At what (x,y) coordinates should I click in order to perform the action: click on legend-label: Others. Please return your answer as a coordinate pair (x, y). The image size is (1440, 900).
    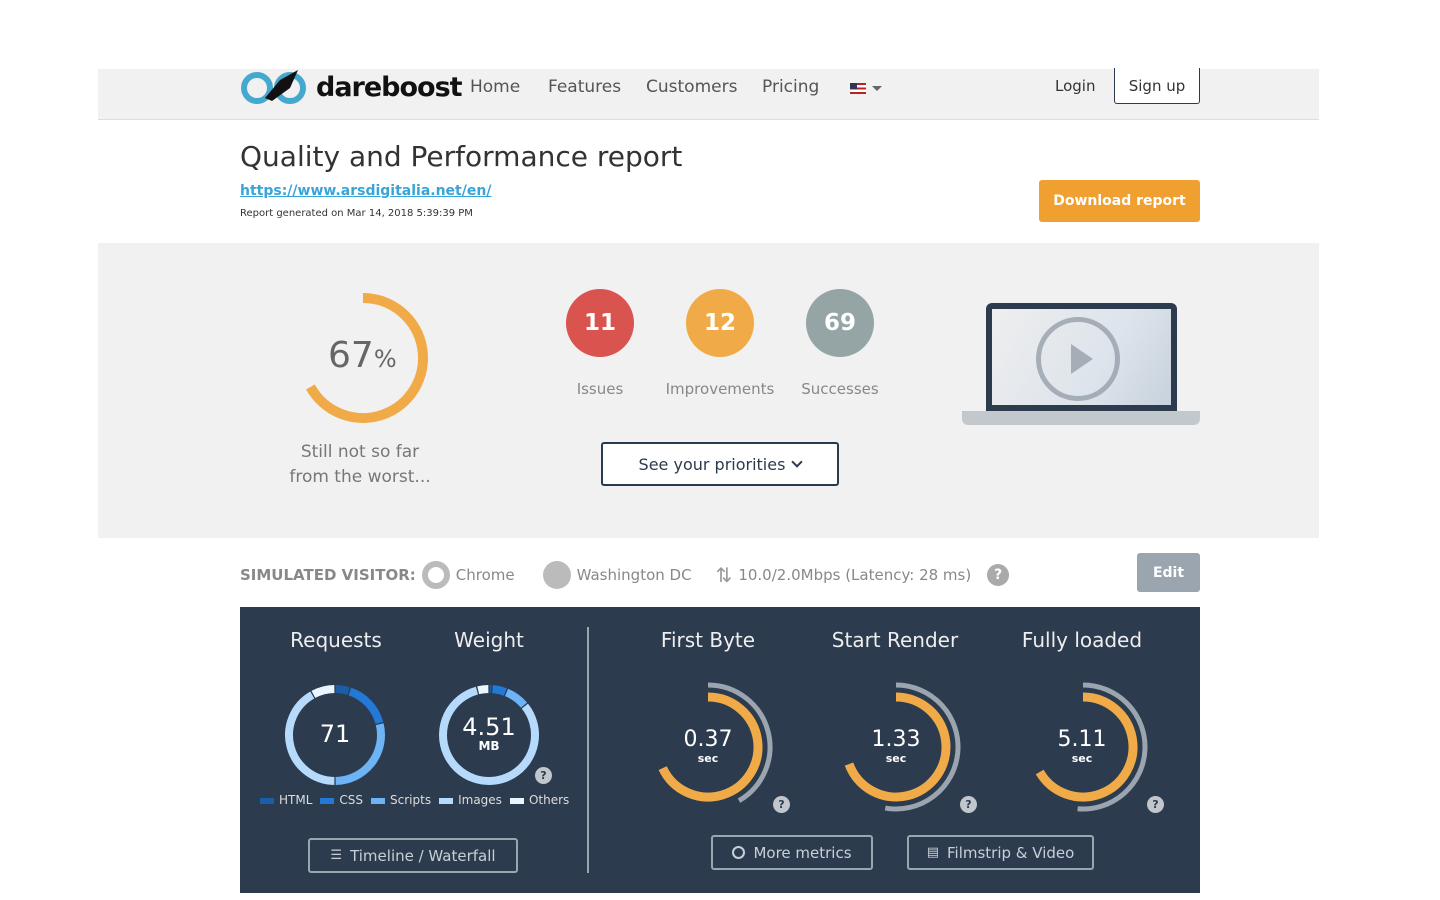
    Looking at the image, I should click on (549, 800).